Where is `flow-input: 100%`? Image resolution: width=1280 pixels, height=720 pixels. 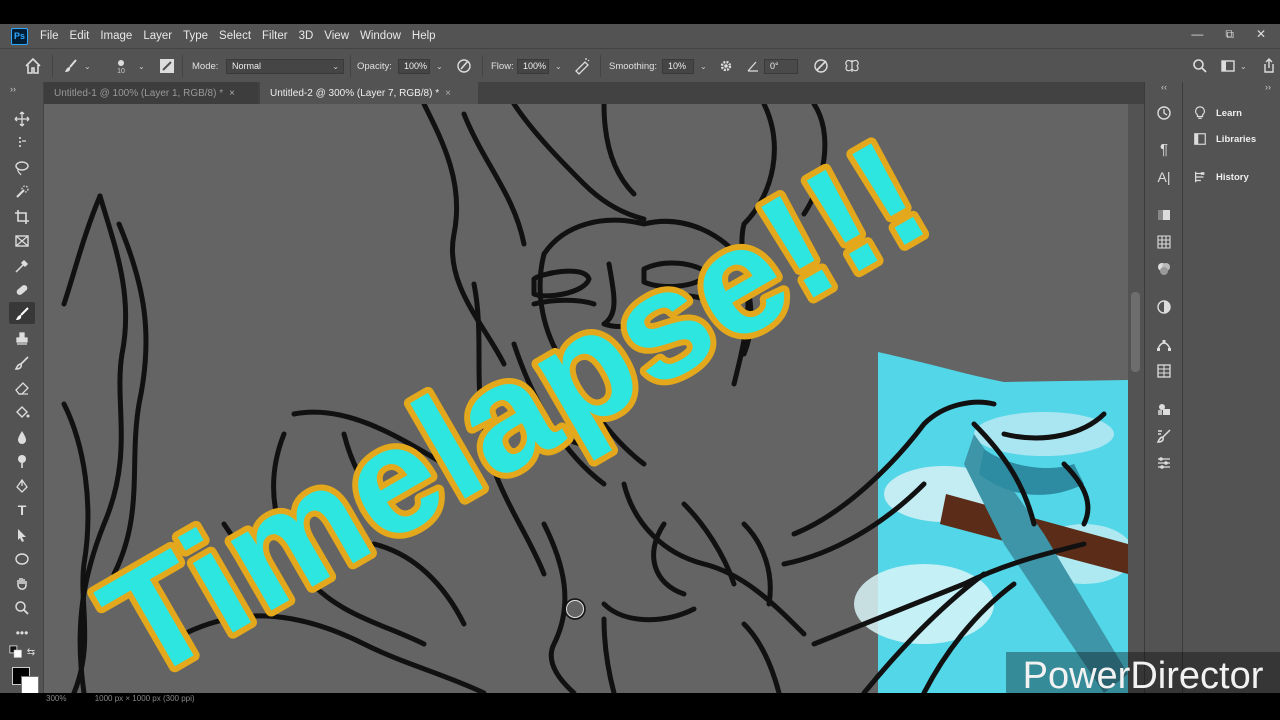 flow-input: 100% is located at coordinates (533, 66).